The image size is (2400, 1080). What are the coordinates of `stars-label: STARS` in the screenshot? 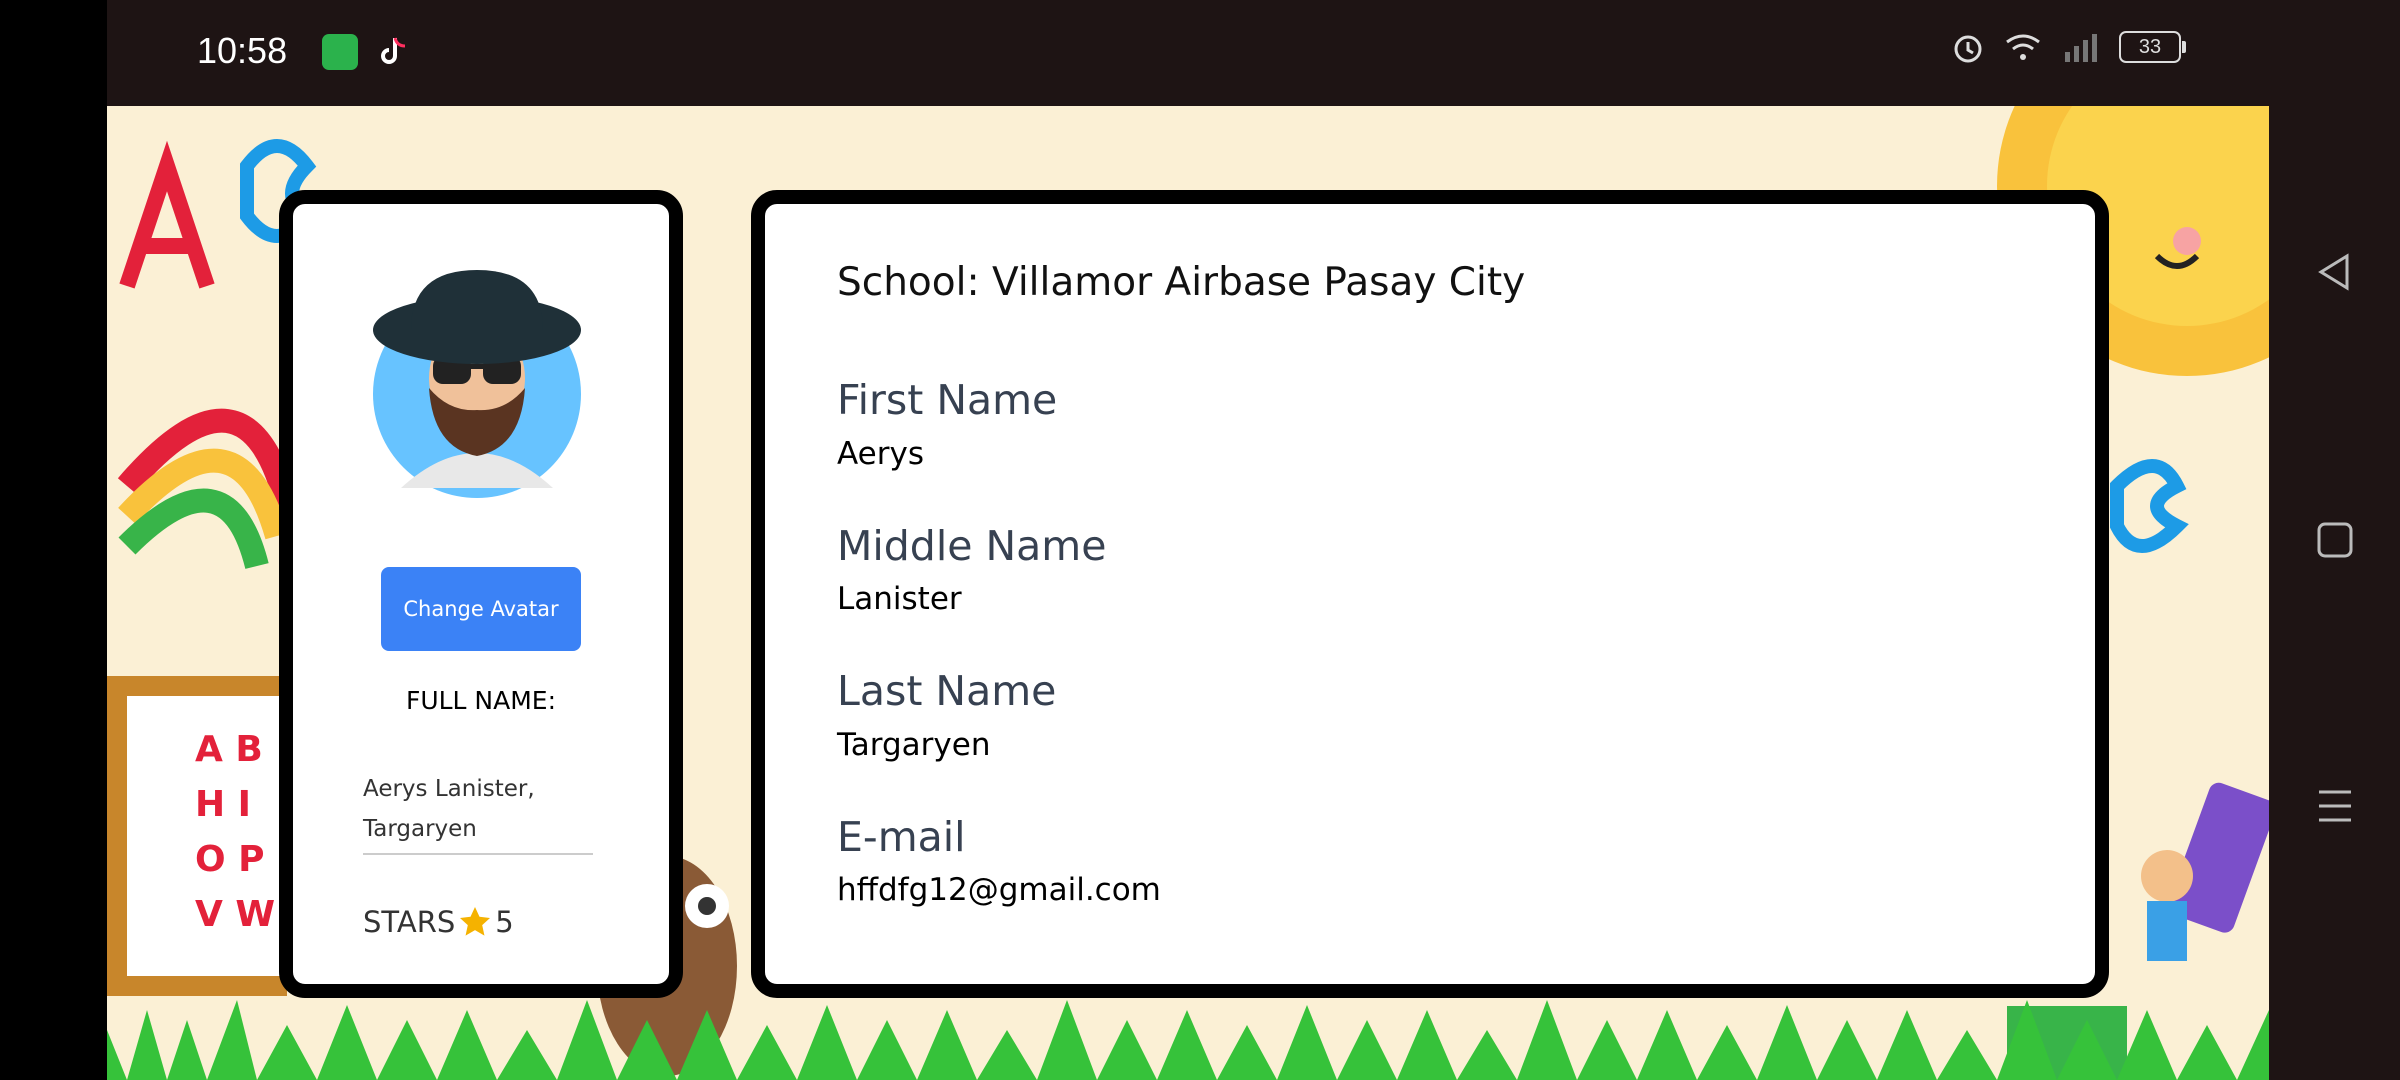 It's located at (409, 922).